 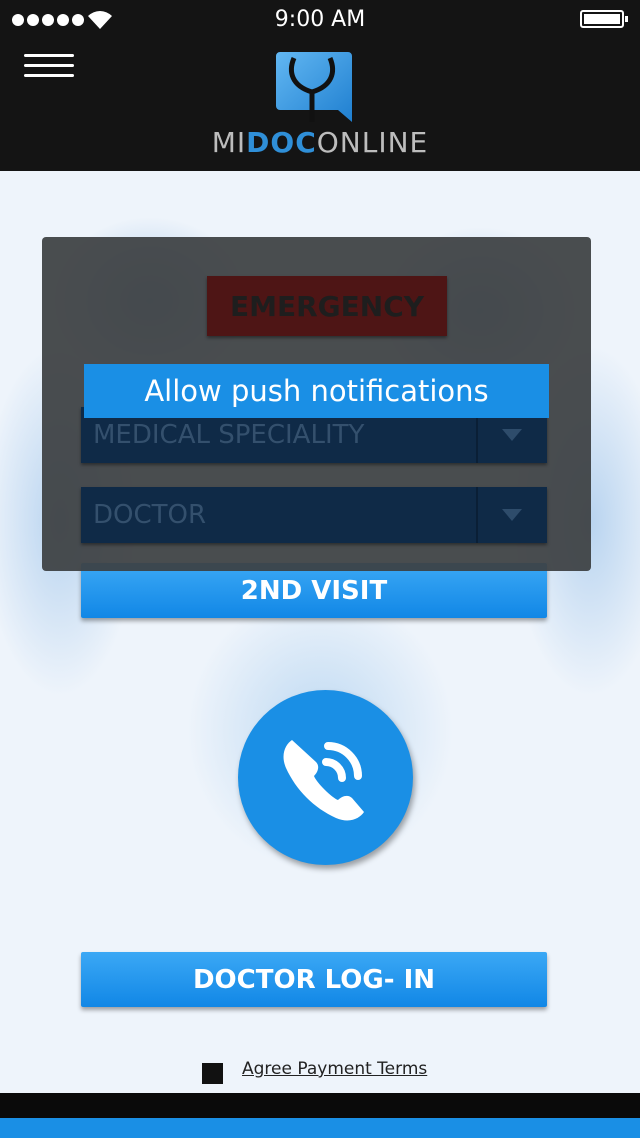 I want to click on brand-name: MIDOCONLINE, so click(x=320, y=142).